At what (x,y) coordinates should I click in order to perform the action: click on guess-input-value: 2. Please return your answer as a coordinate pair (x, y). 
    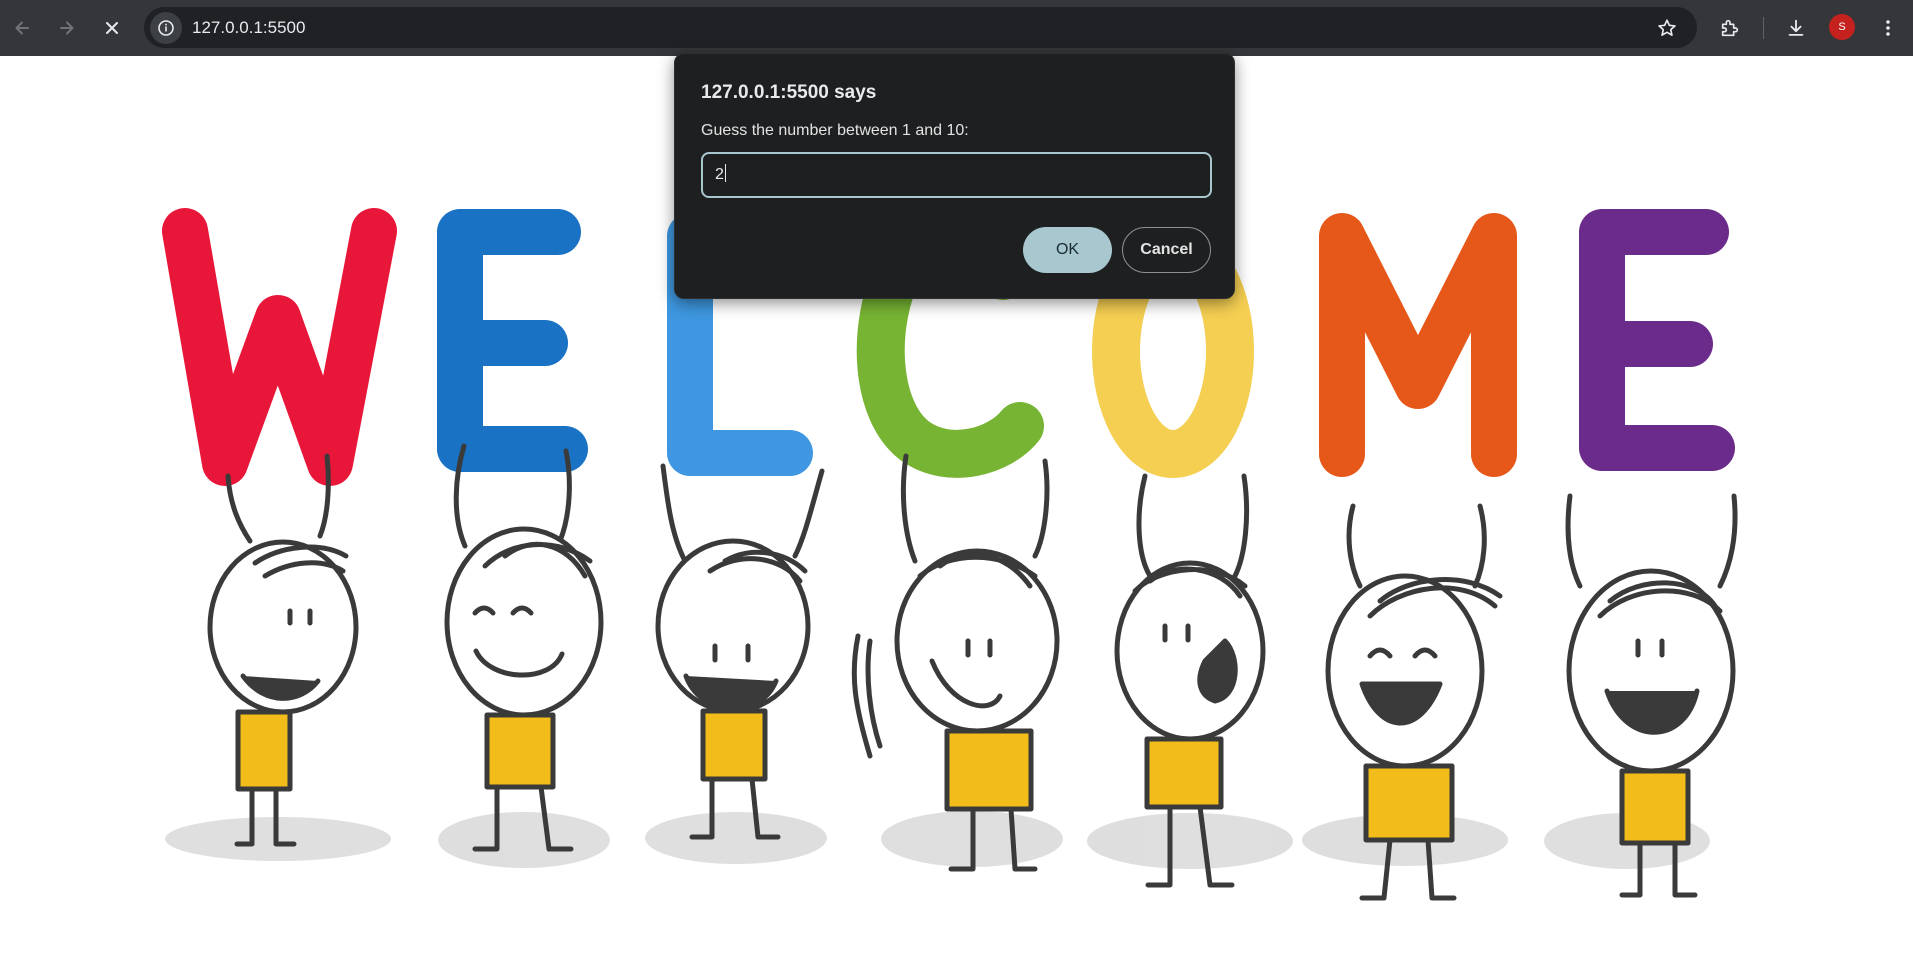
    Looking at the image, I should click on (719, 174).